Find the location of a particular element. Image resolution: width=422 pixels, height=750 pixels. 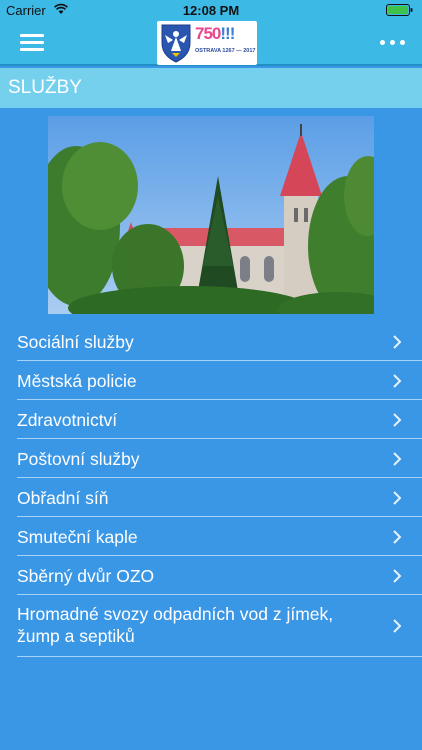

menu-item-label: Obřadní síň is located at coordinates (63, 498).